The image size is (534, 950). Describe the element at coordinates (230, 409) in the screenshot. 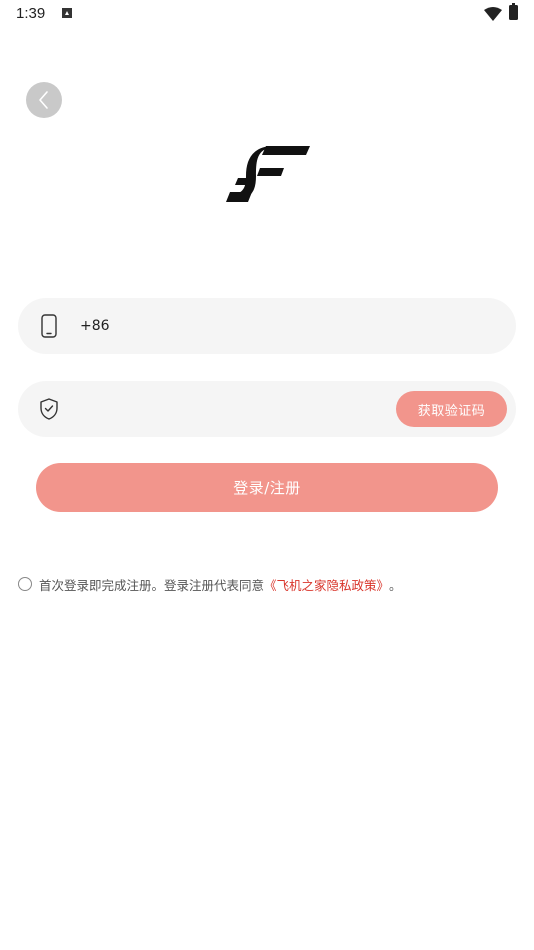

I see `code-input` at that location.